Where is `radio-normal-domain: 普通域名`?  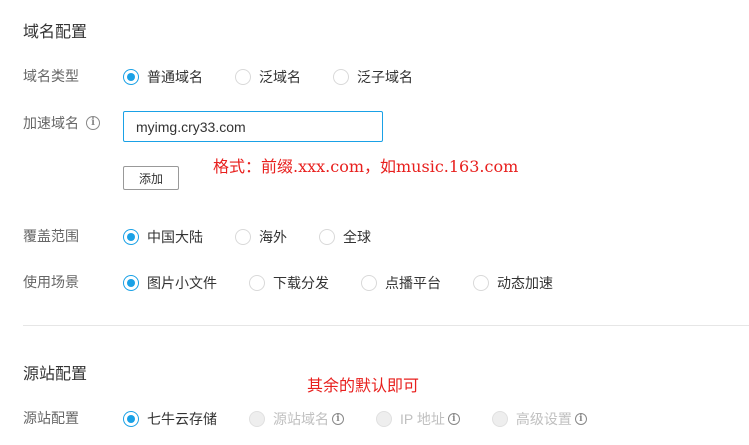
radio-normal-domain: 普通域名 is located at coordinates (163, 77).